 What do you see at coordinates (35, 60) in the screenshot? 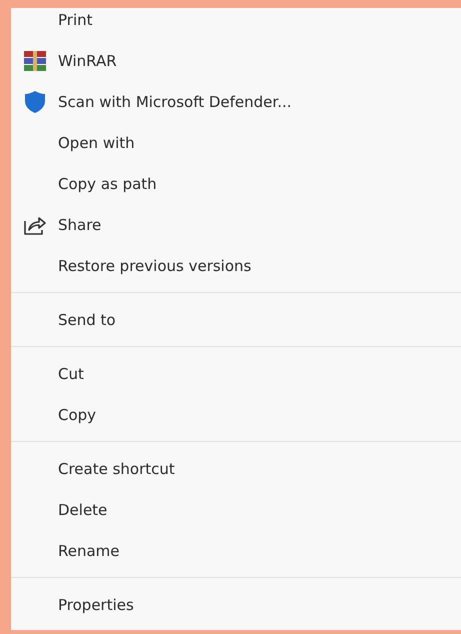
I see `books-icon` at bounding box center [35, 60].